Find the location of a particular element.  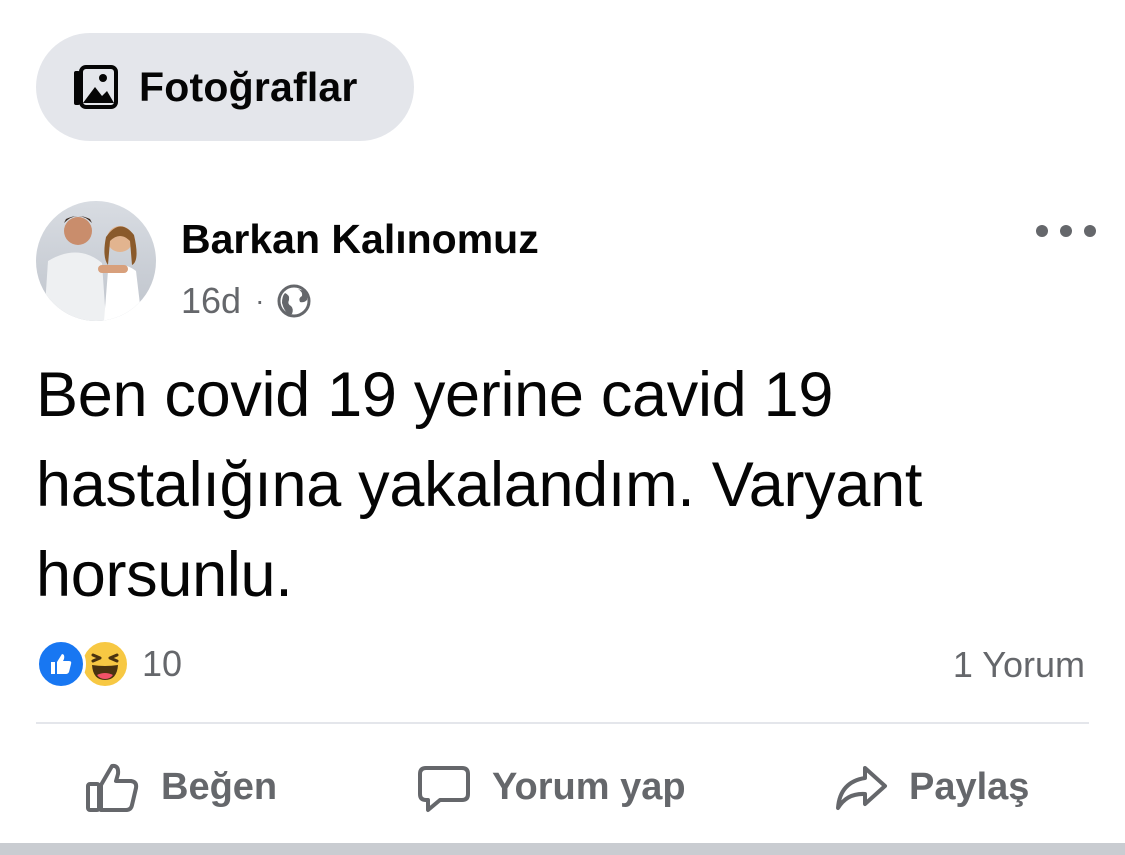

post-time: 16d is located at coordinates (211, 301).